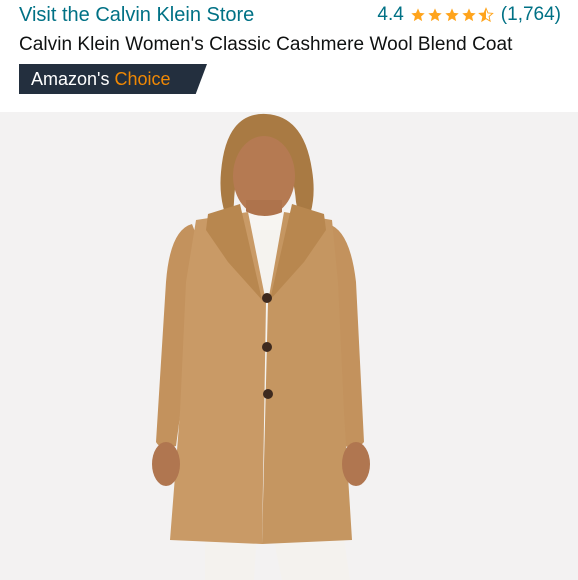 The height and width of the screenshot is (580, 578). Describe the element at coordinates (485, 15) in the screenshot. I see `half-star-icon` at that location.